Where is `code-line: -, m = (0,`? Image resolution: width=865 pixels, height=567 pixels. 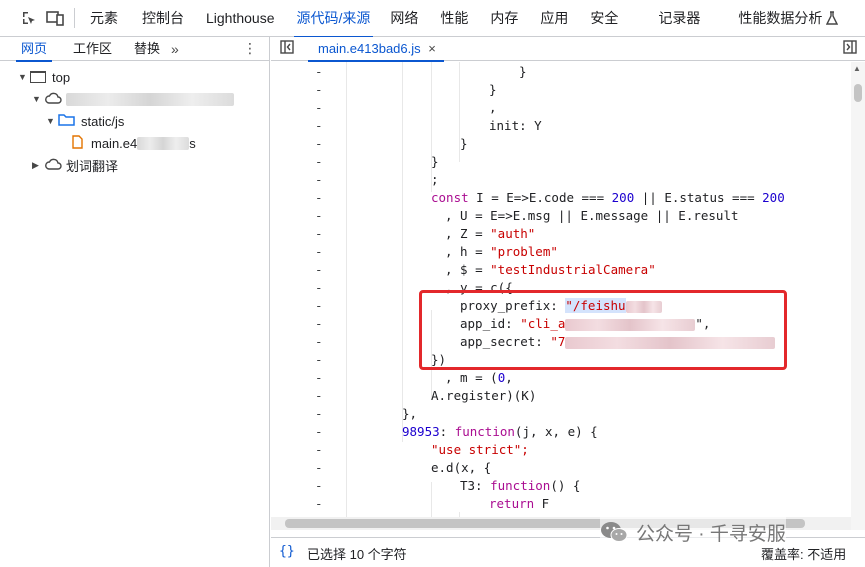
code-line: -, m = (0, is located at coordinates (414, 377).